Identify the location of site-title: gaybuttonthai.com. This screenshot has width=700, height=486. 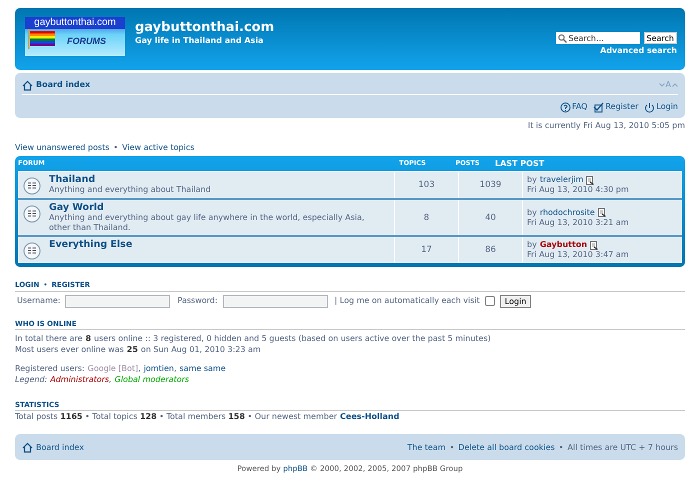
(204, 28).